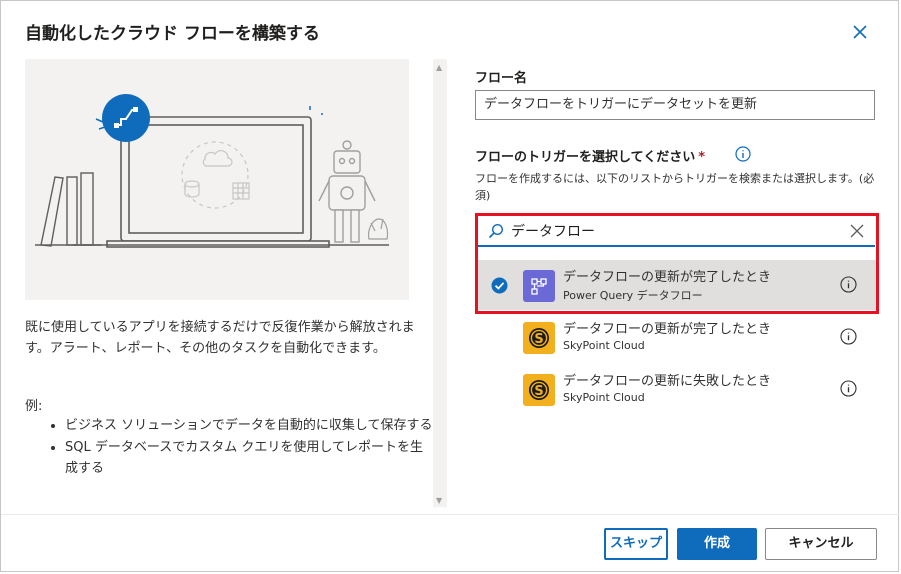 This screenshot has width=901, height=574. What do you see at coordinates (250, 425) in the screenshot?
I see `example-item: ビジネス ソリューションでデータを自動的に収集して保存する` at bounding box center [250, 425].